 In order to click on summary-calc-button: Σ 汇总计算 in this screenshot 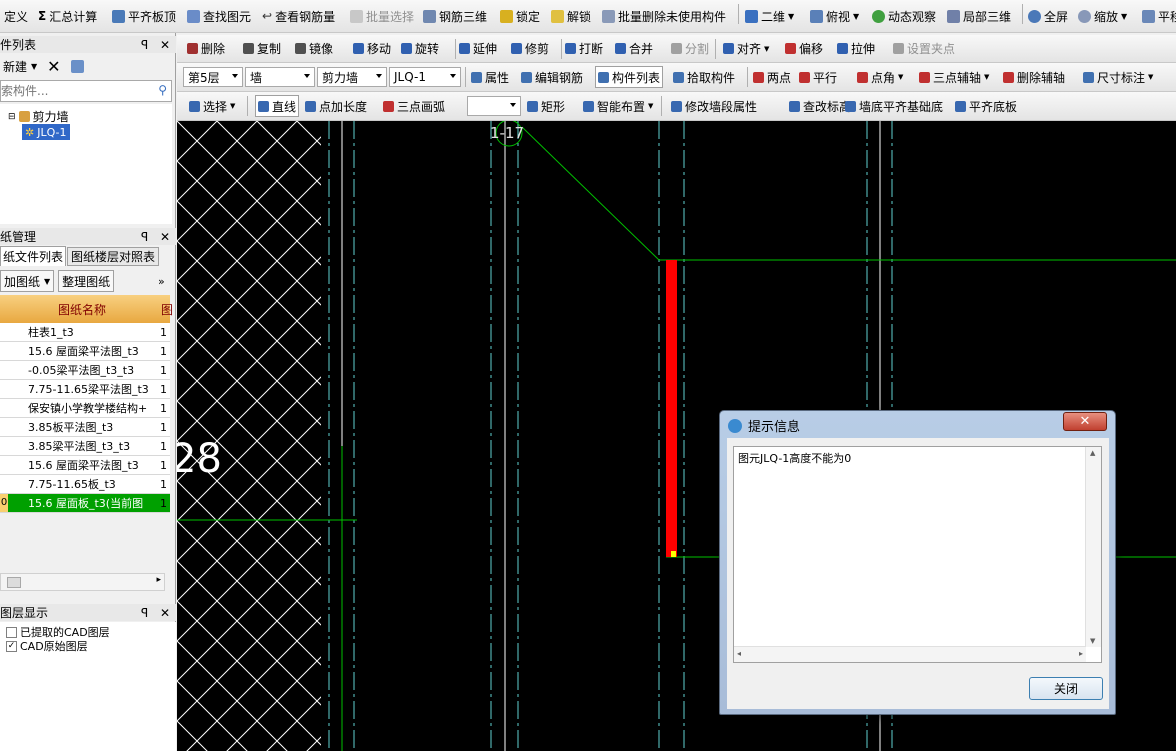, I will do `click(67, 16)`.